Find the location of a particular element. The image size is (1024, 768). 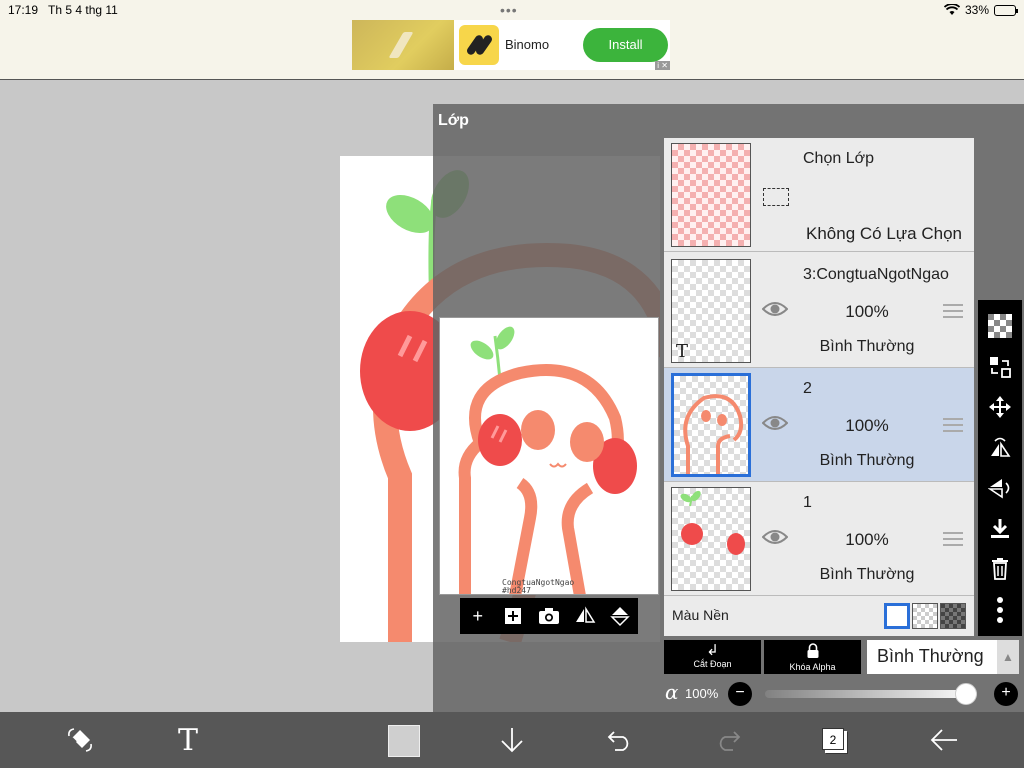

layer-row-3: T 3:CongtuaNgotNgao 100% Bình Thường is located at coordinates (819, 311).